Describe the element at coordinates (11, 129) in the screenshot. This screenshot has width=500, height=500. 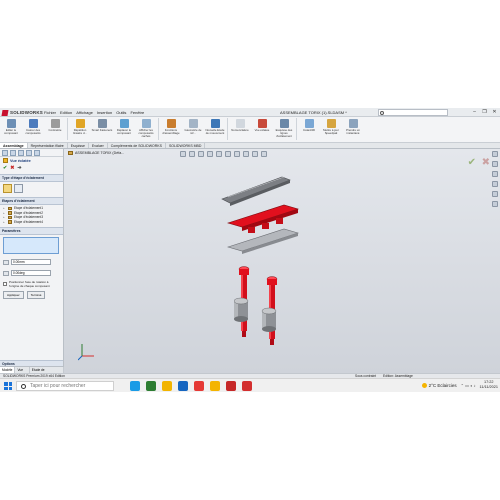
I see `ribbon-button: Editer le composant` at that location.